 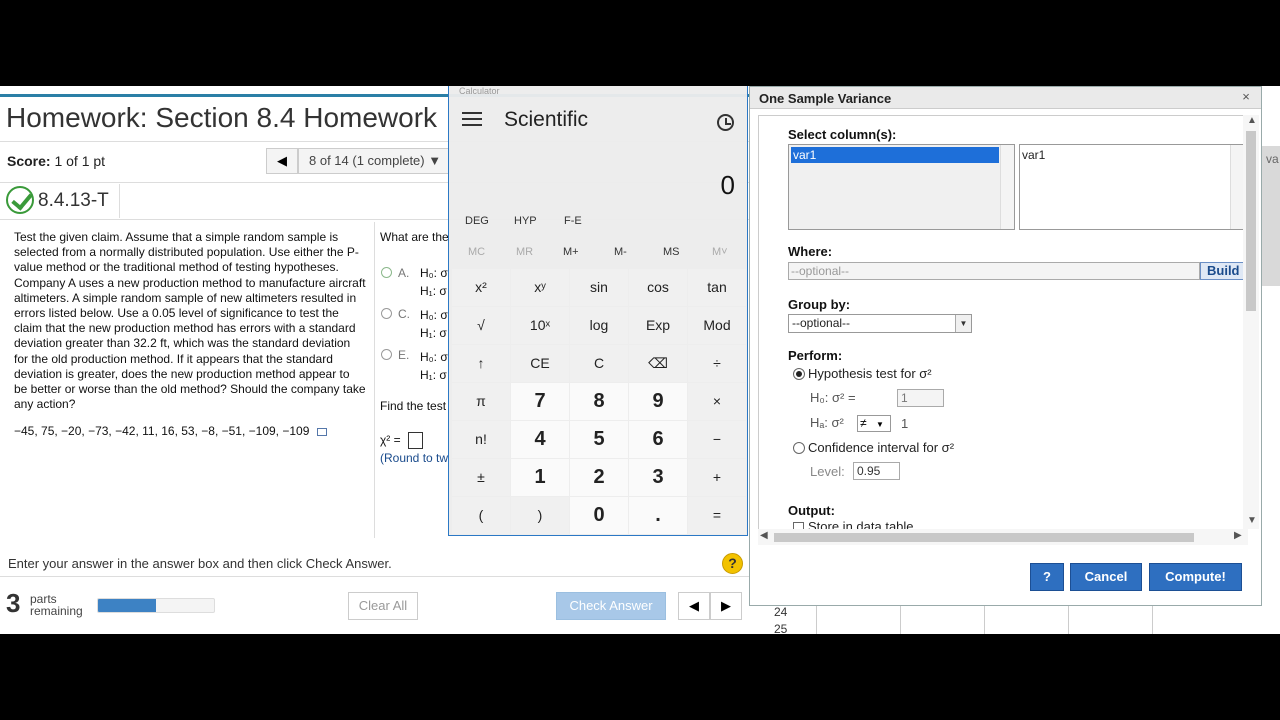 I want to click on check-answer-button: Check Answer, so click(x=611, y=606).